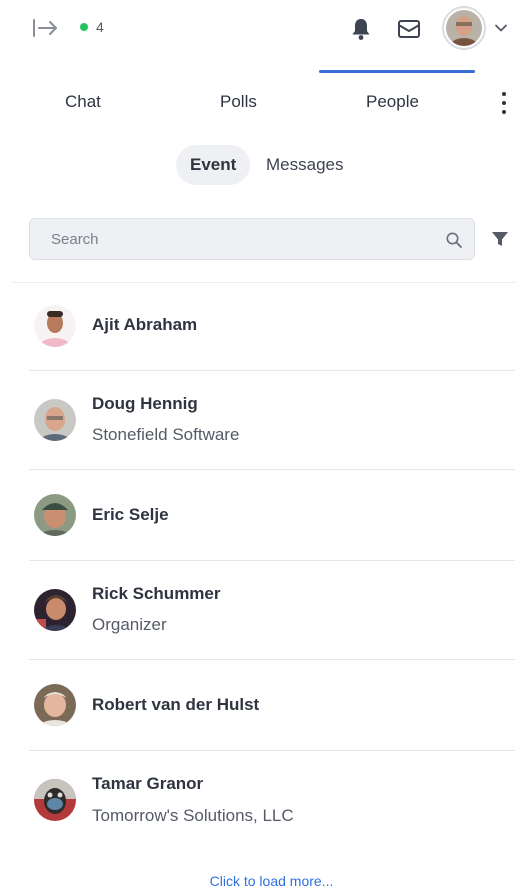  Describe the element at coordinates (264, 29) in the screenshot. I see `top-bar: 4` at that location.